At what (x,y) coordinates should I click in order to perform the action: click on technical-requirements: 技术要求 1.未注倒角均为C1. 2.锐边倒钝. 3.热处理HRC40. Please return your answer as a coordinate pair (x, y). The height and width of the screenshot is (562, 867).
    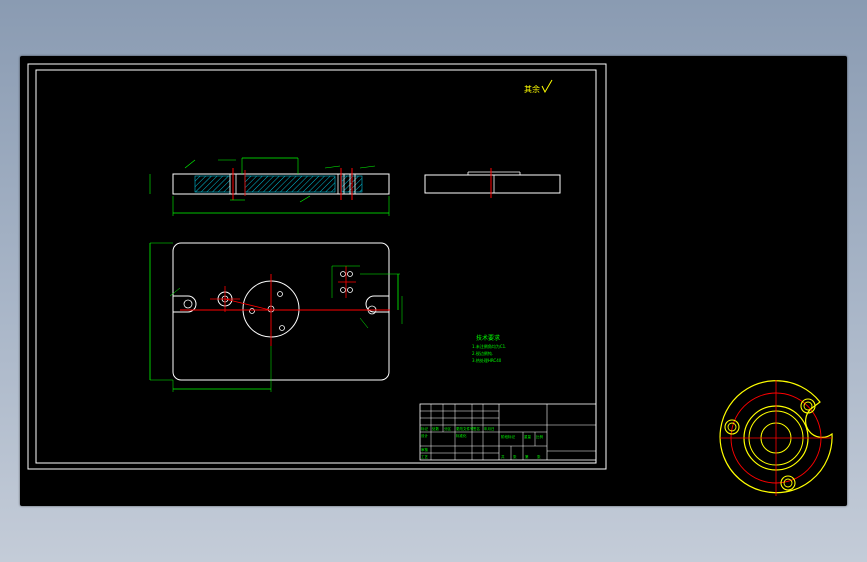
    Looking at the image, I should click on (489, 348).